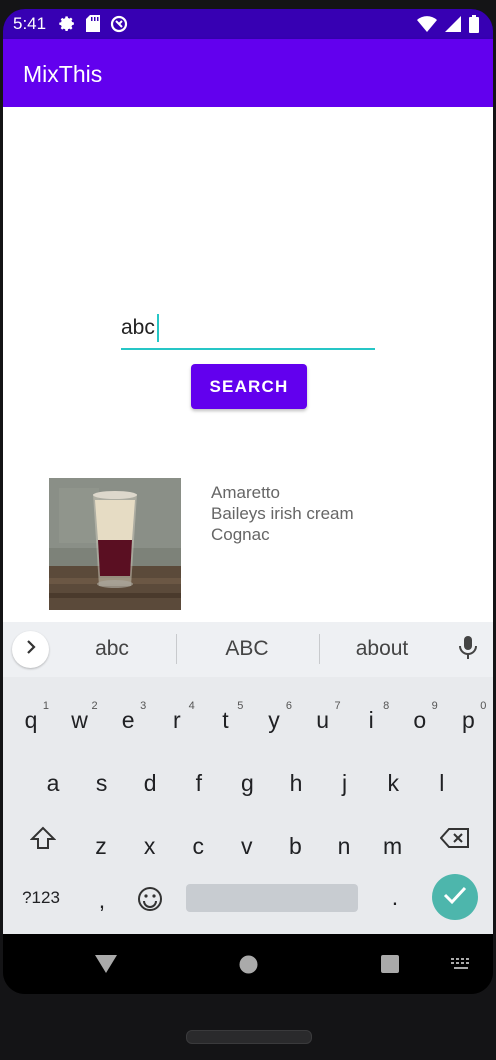  I want to click on key-label: w, so click(79, 720).